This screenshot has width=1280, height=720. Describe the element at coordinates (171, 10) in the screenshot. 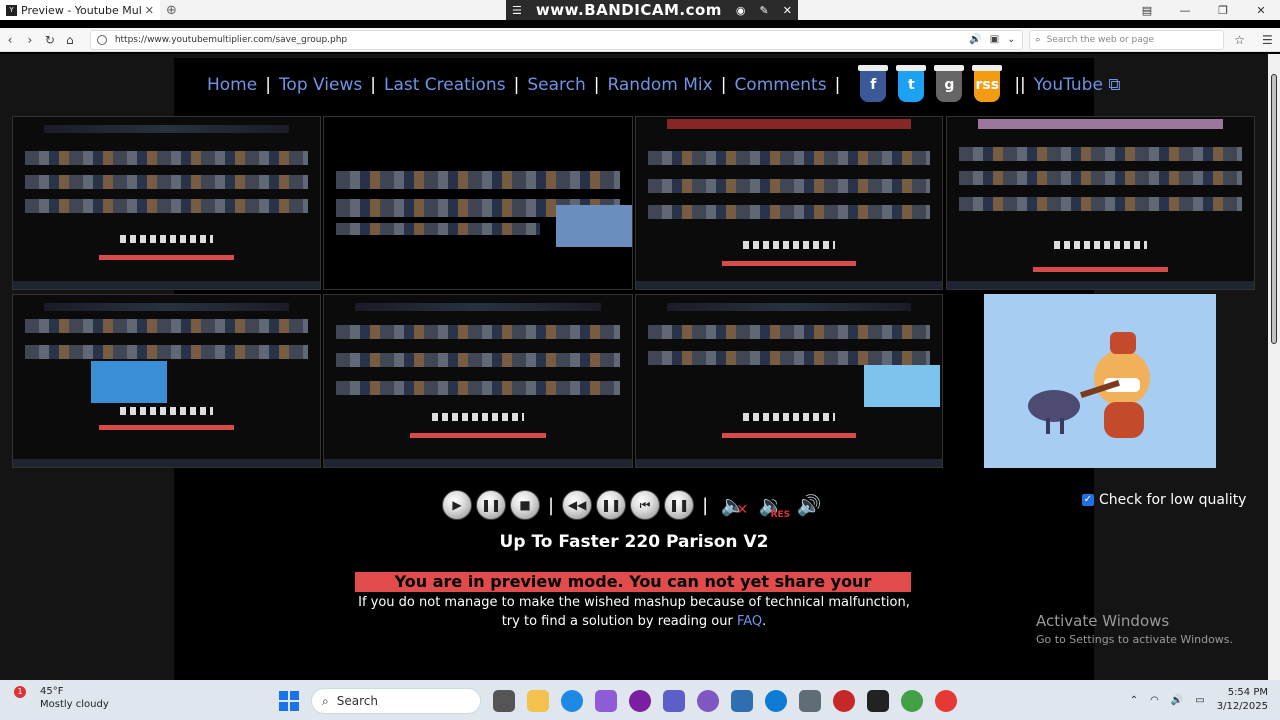

I see `new-tab-icon: ⊕` at that location.